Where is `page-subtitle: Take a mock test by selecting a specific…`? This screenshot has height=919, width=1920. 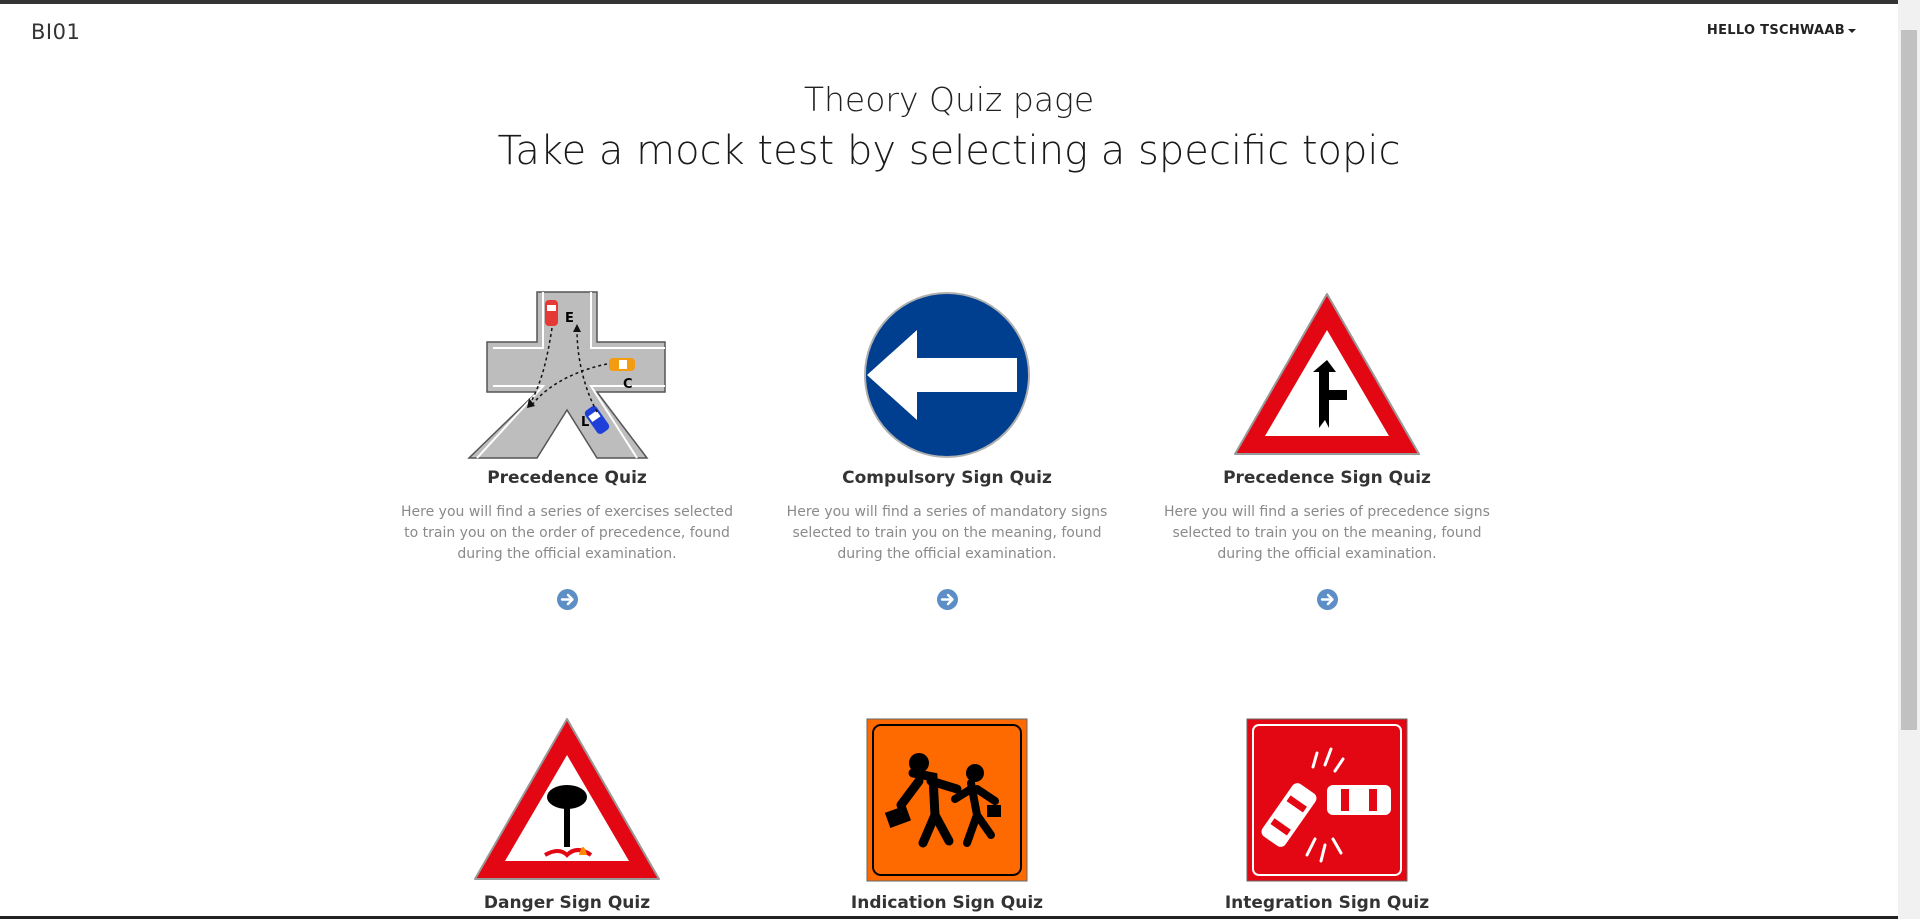 page-subtitle: Take a mock test by selecting a specific… is located at coordinates (949, 151).